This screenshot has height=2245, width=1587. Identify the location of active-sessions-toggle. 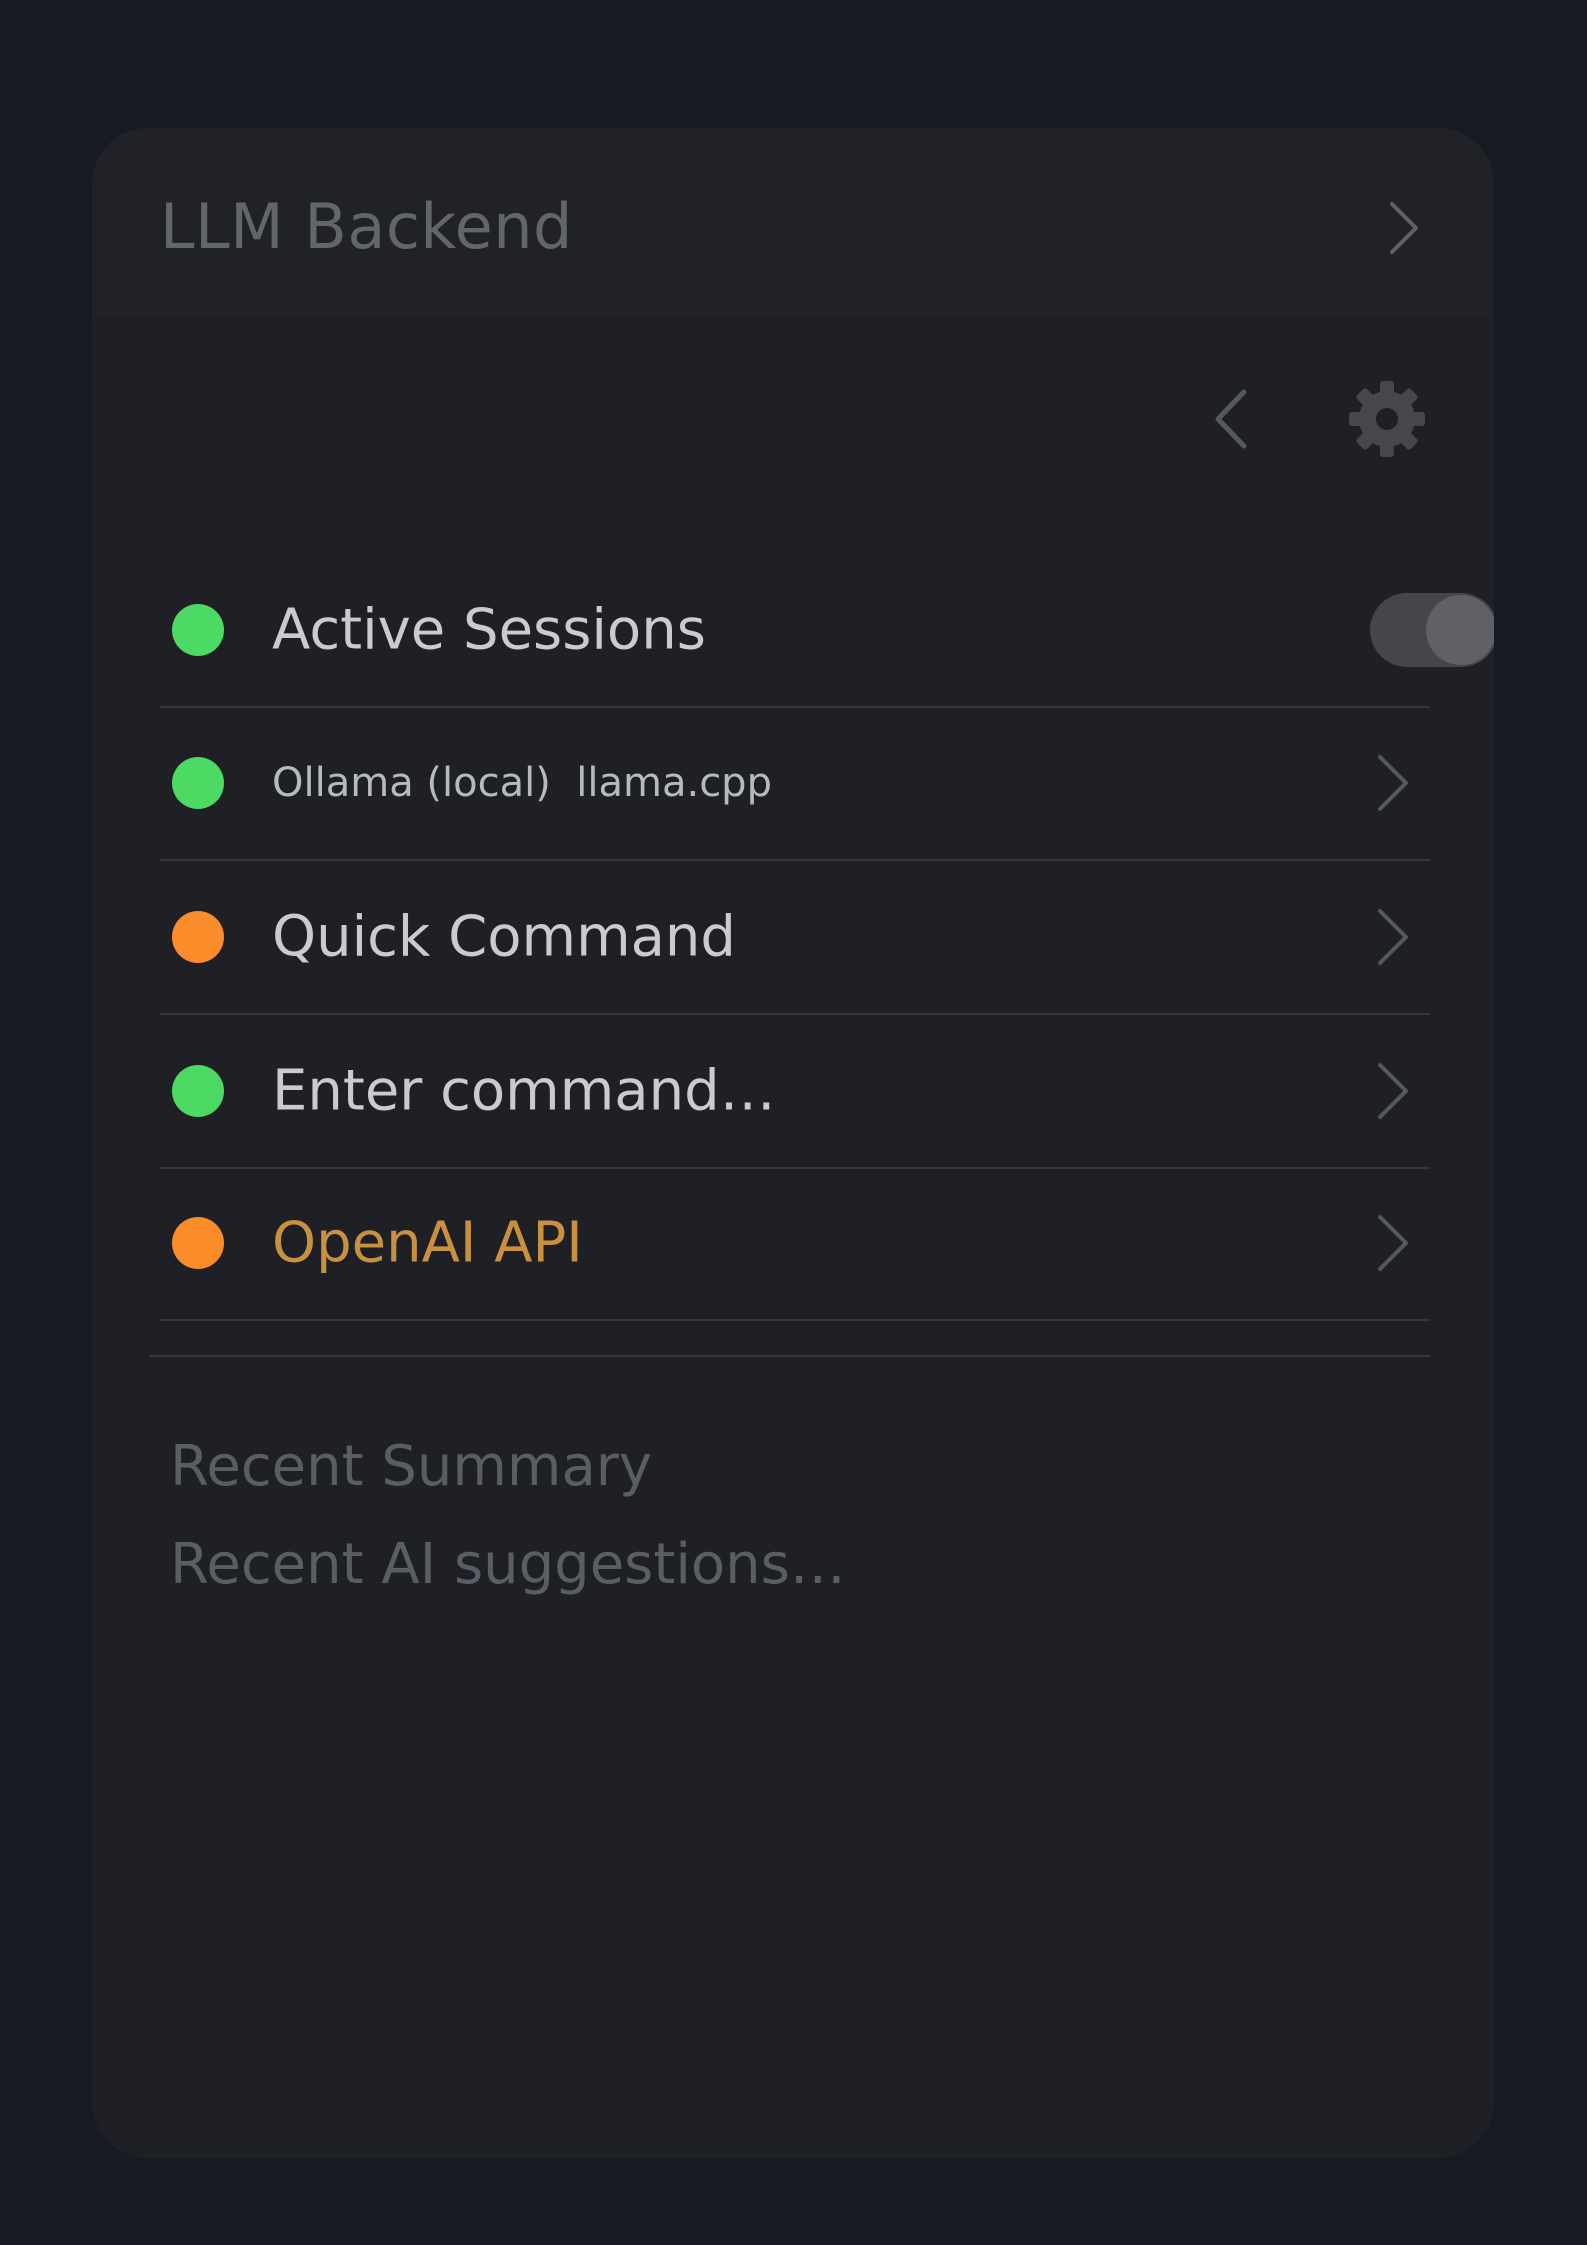
(1432, 630).